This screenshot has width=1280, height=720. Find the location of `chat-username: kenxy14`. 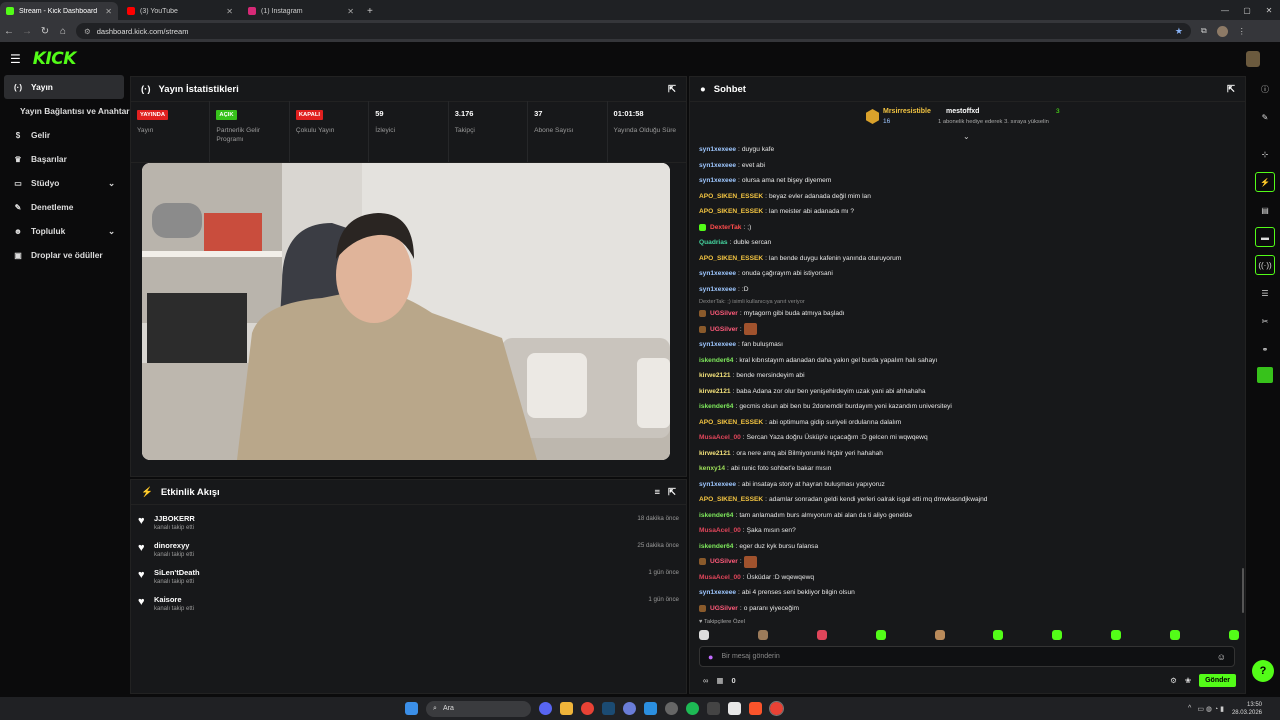

chat-username: kenxy14 is located at coordinates (712, 468).